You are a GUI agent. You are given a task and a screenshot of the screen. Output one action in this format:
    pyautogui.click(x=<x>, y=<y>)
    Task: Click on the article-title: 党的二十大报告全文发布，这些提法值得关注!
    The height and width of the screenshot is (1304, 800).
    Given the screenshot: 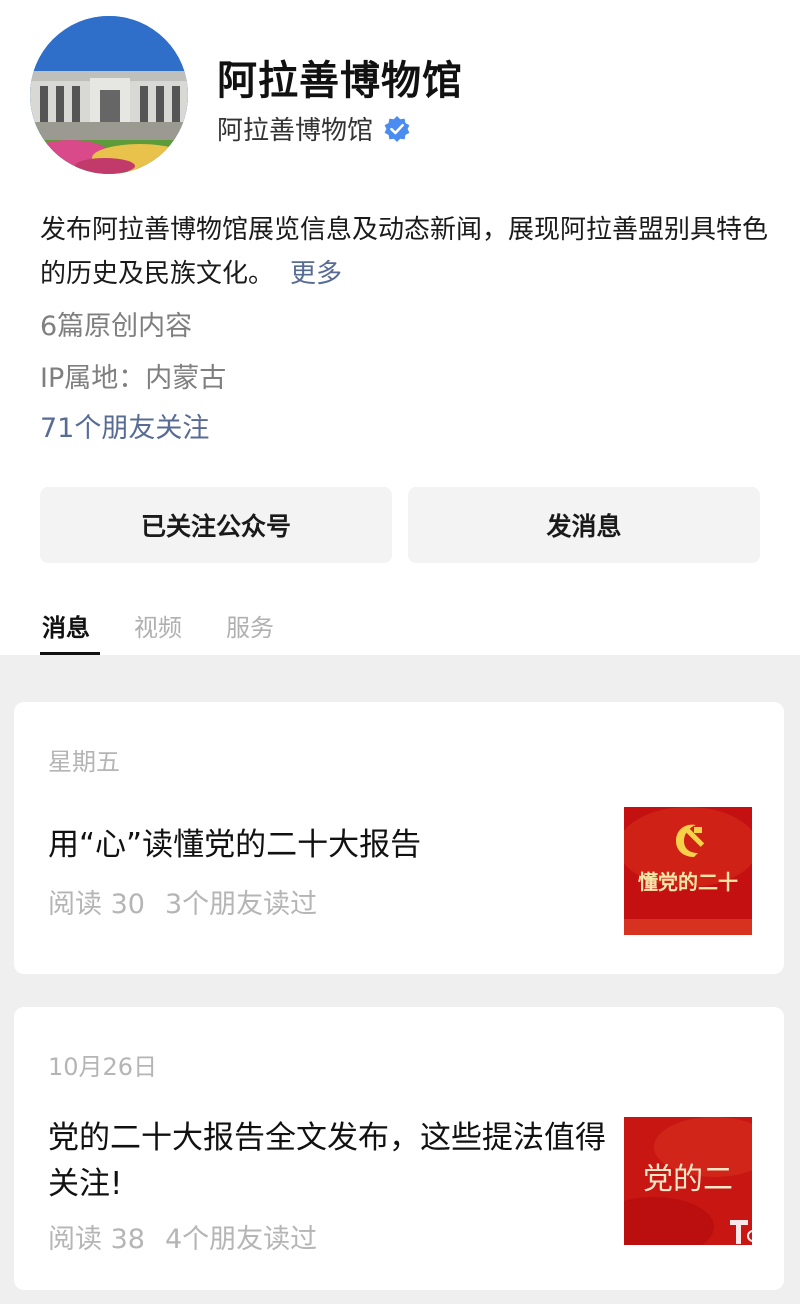 What is the action you would take?
    pyautogui.click(x=328, y=1161)
    